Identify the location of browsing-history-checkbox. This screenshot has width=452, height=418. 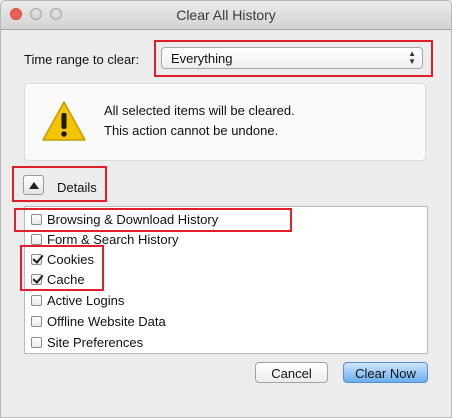
(36, 219).